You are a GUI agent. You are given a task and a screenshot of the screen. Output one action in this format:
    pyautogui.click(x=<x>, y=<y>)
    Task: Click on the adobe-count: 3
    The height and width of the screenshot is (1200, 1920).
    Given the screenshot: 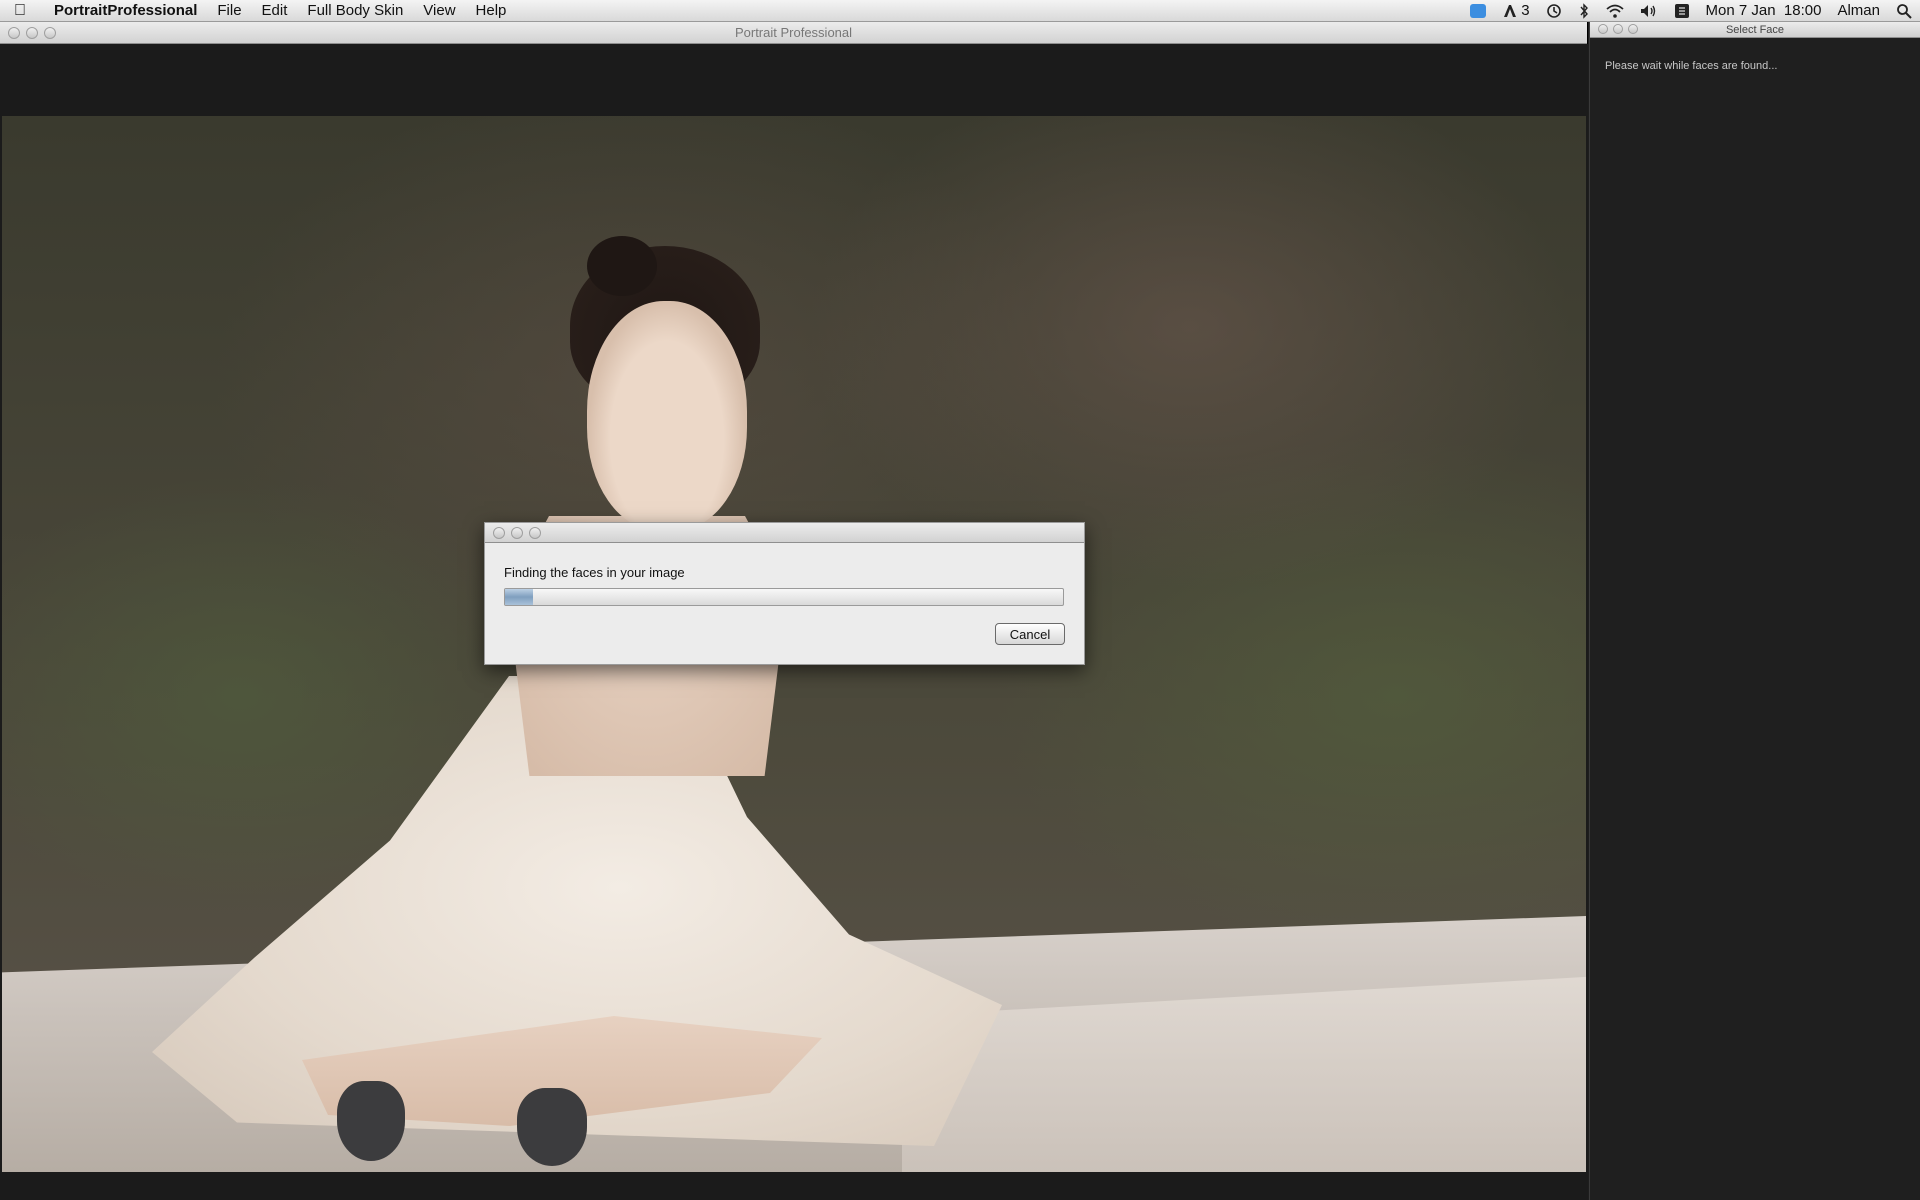 What is the action you would take?
    pyautogui.click(x=1525, y=10)
    